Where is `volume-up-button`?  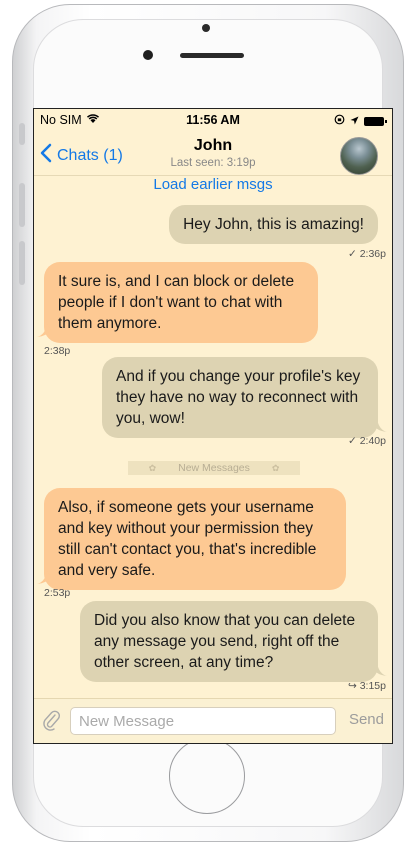
volume-up-button is located at coordinates (22, 205).